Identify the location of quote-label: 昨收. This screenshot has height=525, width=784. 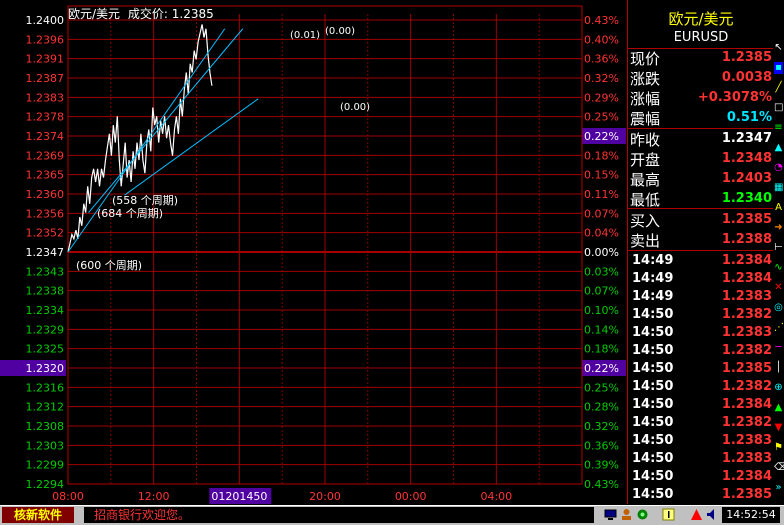
(645, 140).